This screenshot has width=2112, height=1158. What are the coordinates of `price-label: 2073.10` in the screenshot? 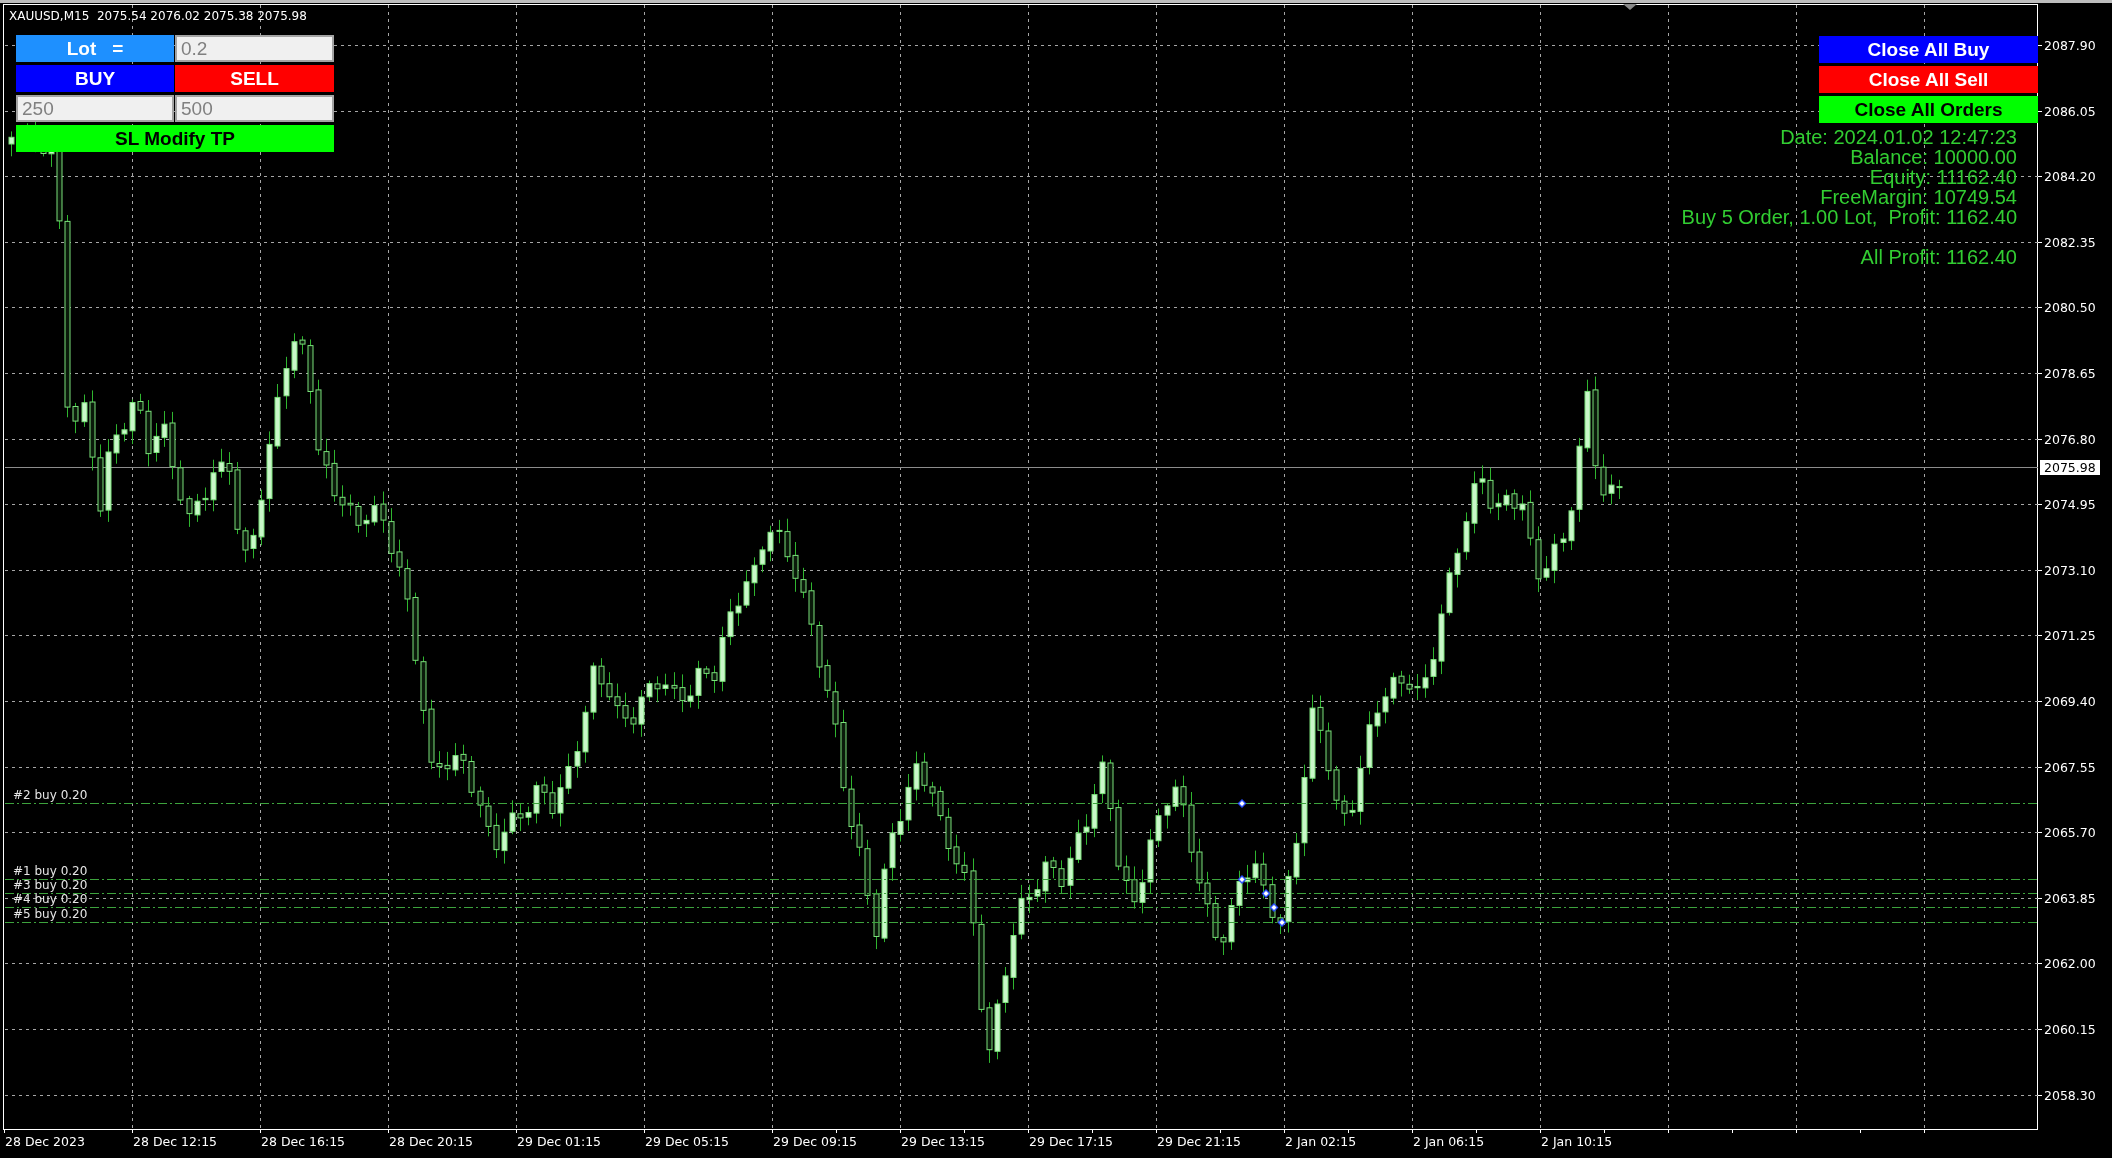 It's located at (2070, 570).